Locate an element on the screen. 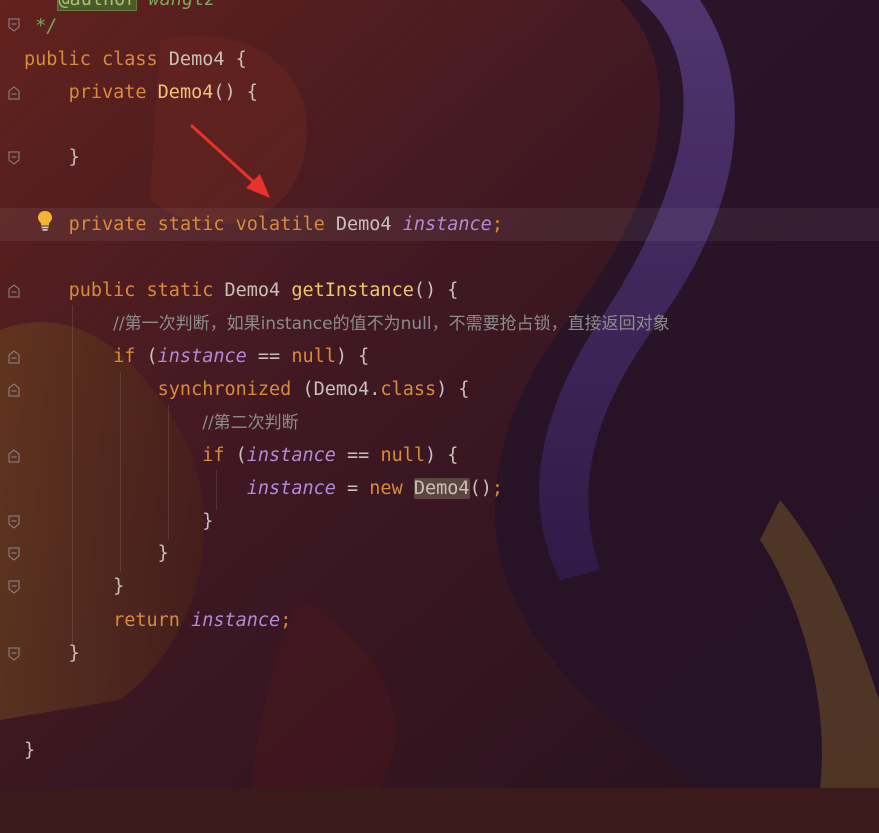  code-line: return instance; is located at coordinates (202, 620).